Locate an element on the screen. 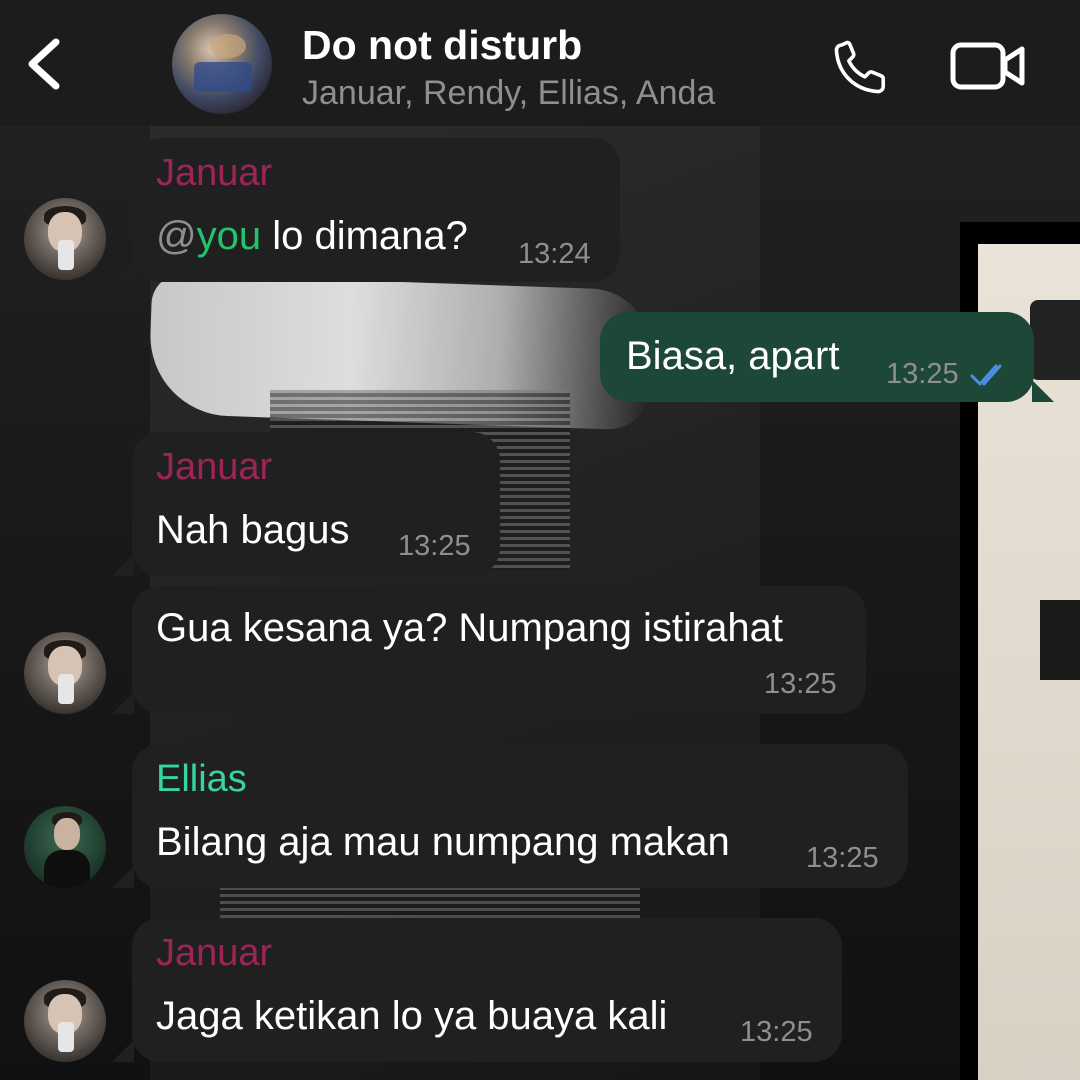 Image resolution: width=1080 pixels, height=1080 pixels. phone-icon is located at coordinates (860, 67).